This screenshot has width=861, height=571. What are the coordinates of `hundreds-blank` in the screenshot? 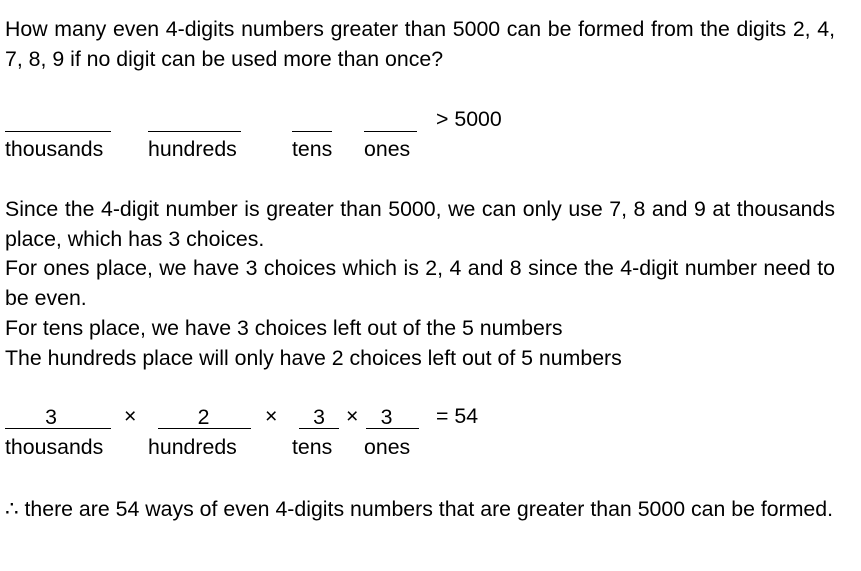 It's located at (194, 119).